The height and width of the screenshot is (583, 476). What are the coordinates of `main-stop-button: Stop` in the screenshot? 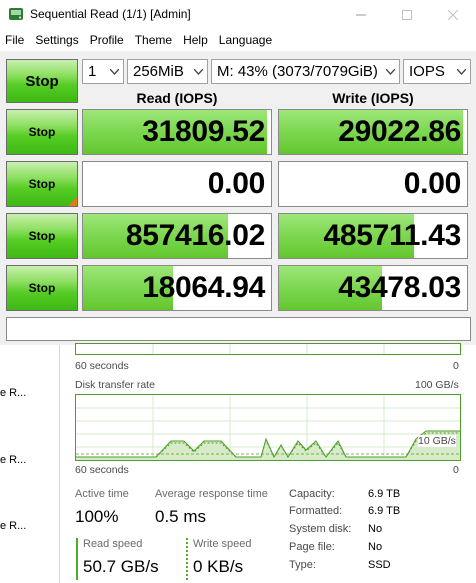 It's located at (42, 81).